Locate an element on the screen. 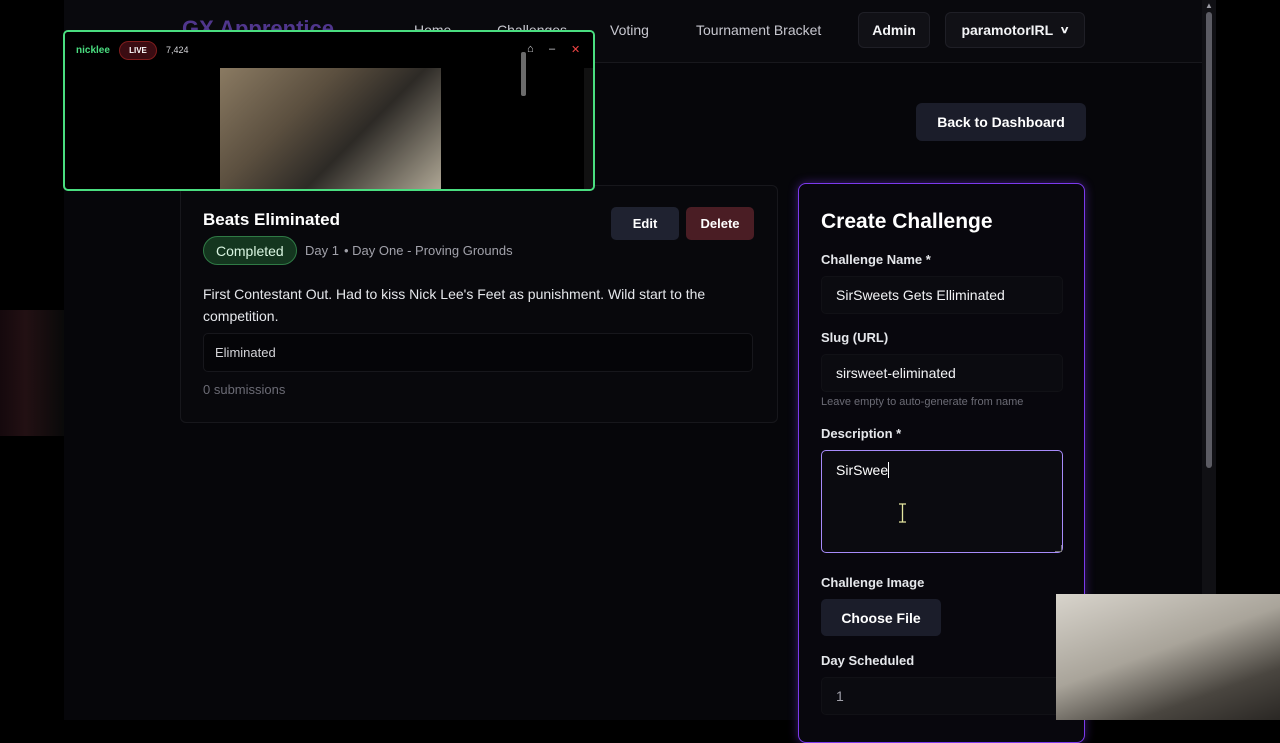 This screenshot has height=743, width=1280. choose-file-button: Choose File is located at coordinates (881, 617).